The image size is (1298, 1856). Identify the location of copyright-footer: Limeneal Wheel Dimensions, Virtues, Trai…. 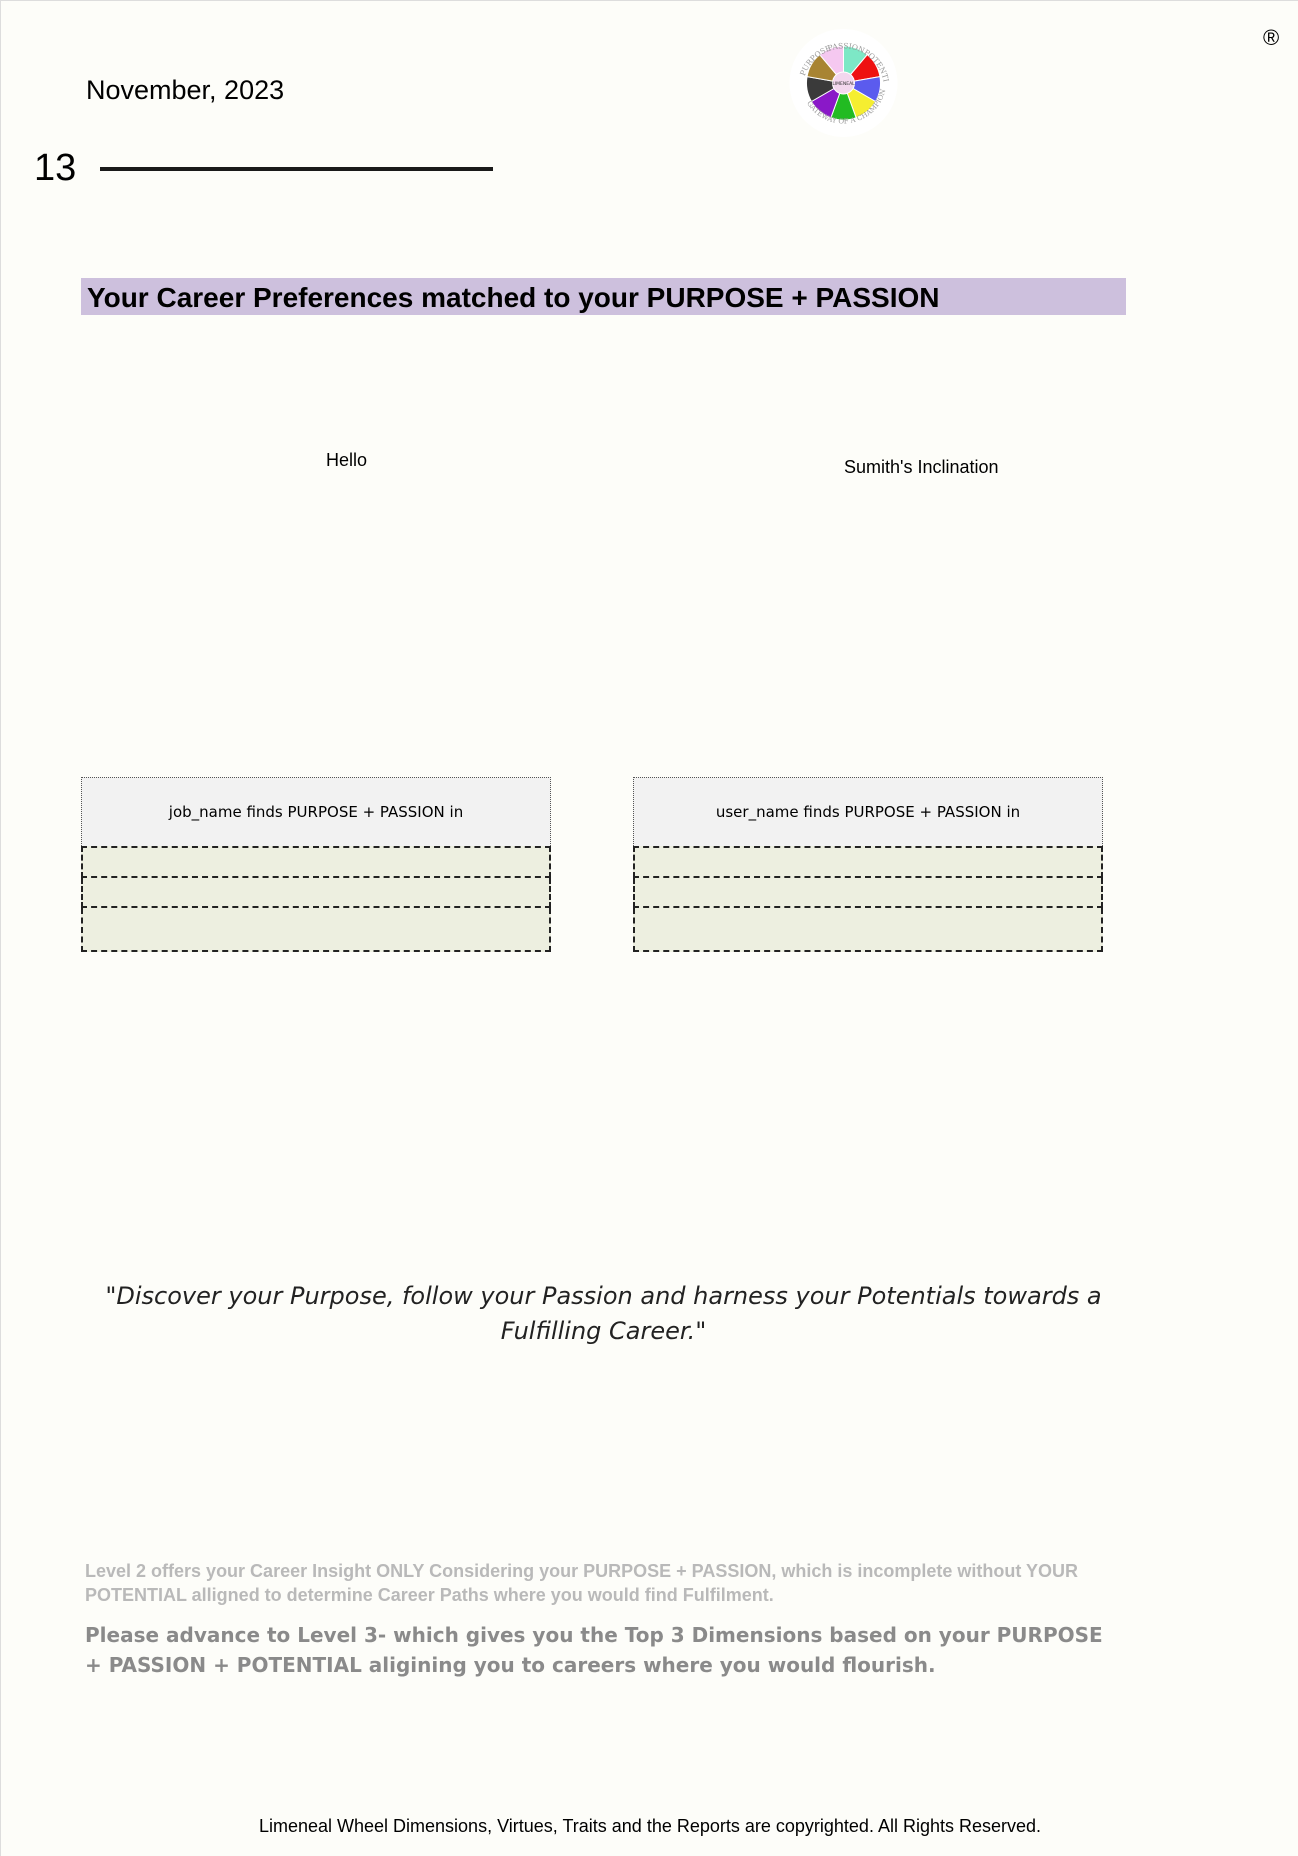
(650, 1826).